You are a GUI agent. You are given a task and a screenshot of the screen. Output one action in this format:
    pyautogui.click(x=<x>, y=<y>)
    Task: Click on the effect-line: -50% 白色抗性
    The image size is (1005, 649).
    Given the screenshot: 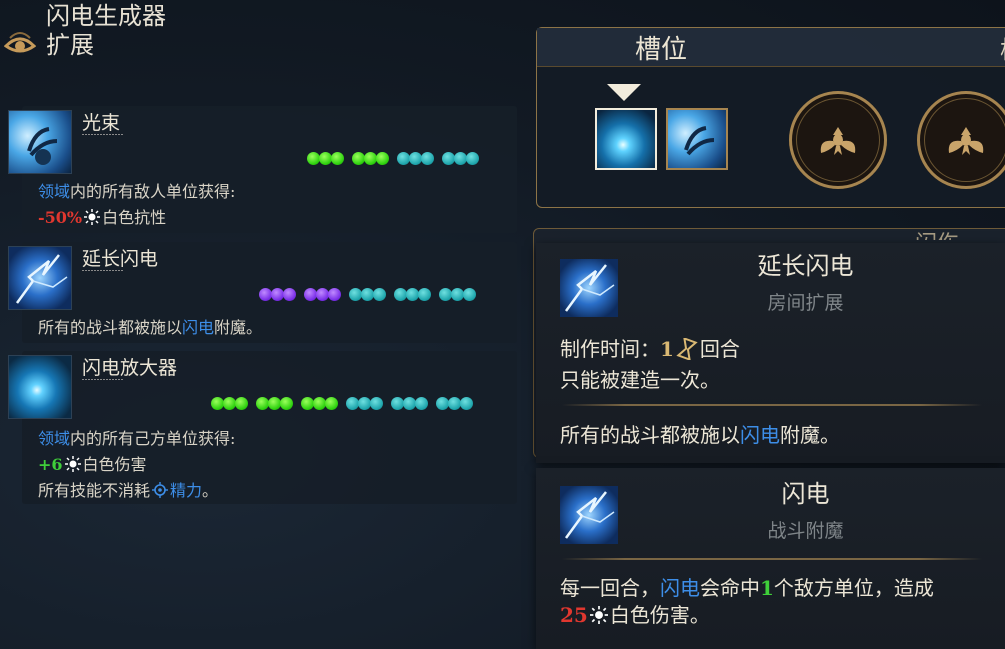 What is the action you would take?
    pyautogui.click(x=102, y=217)
    